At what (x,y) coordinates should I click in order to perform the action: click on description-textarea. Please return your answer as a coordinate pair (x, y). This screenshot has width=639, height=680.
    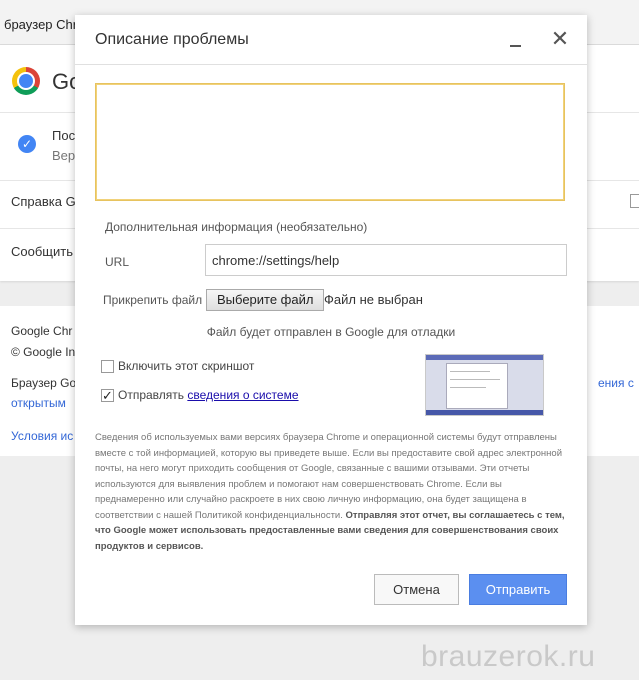
    Looking at the image, I should click on (330, 142).